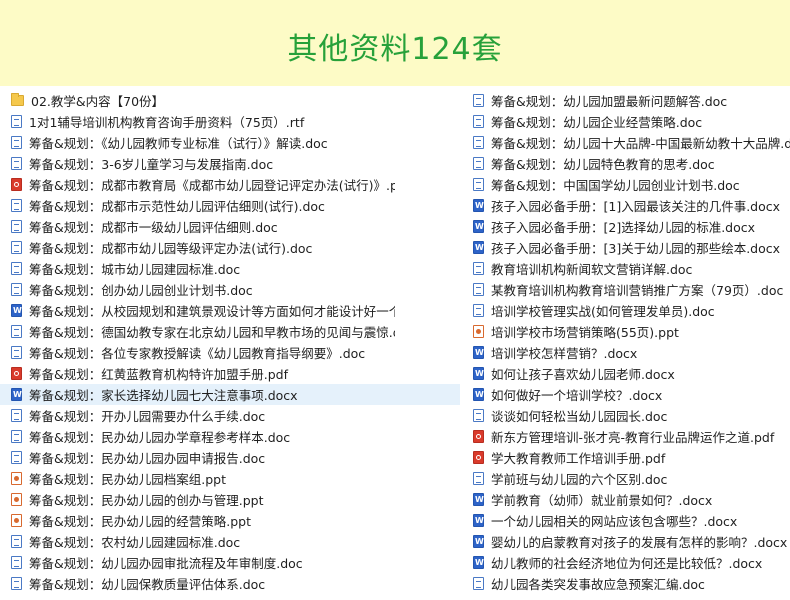  I want to click on banner-title: 其他资料124套, so click(395, 49).